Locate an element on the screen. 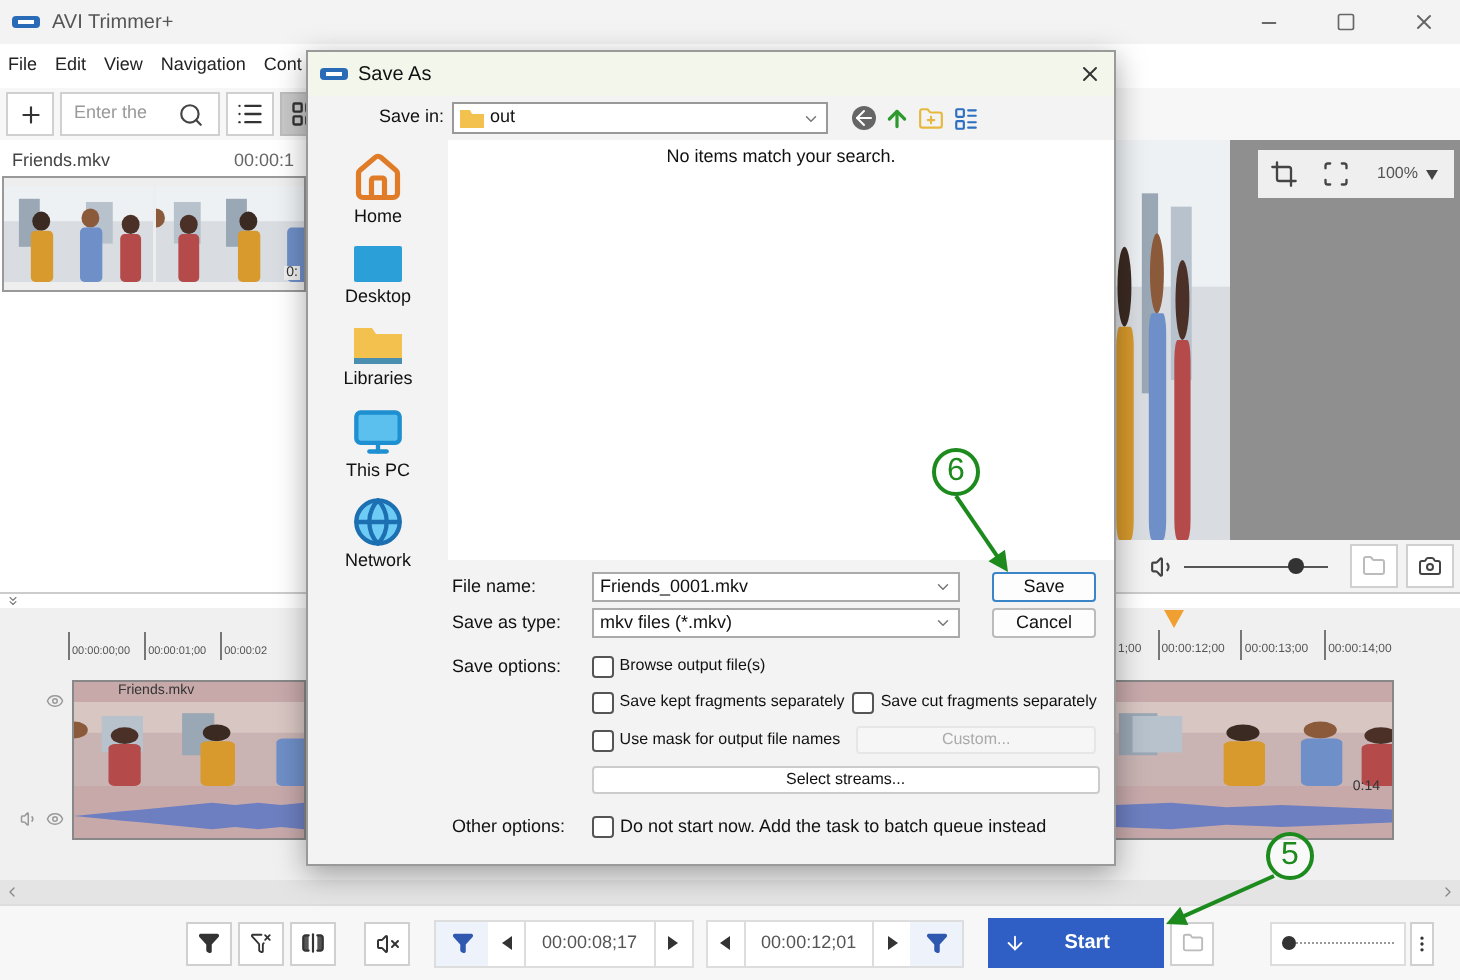  option-label: Save cut fragments separately is located at coordinates (988, 702).